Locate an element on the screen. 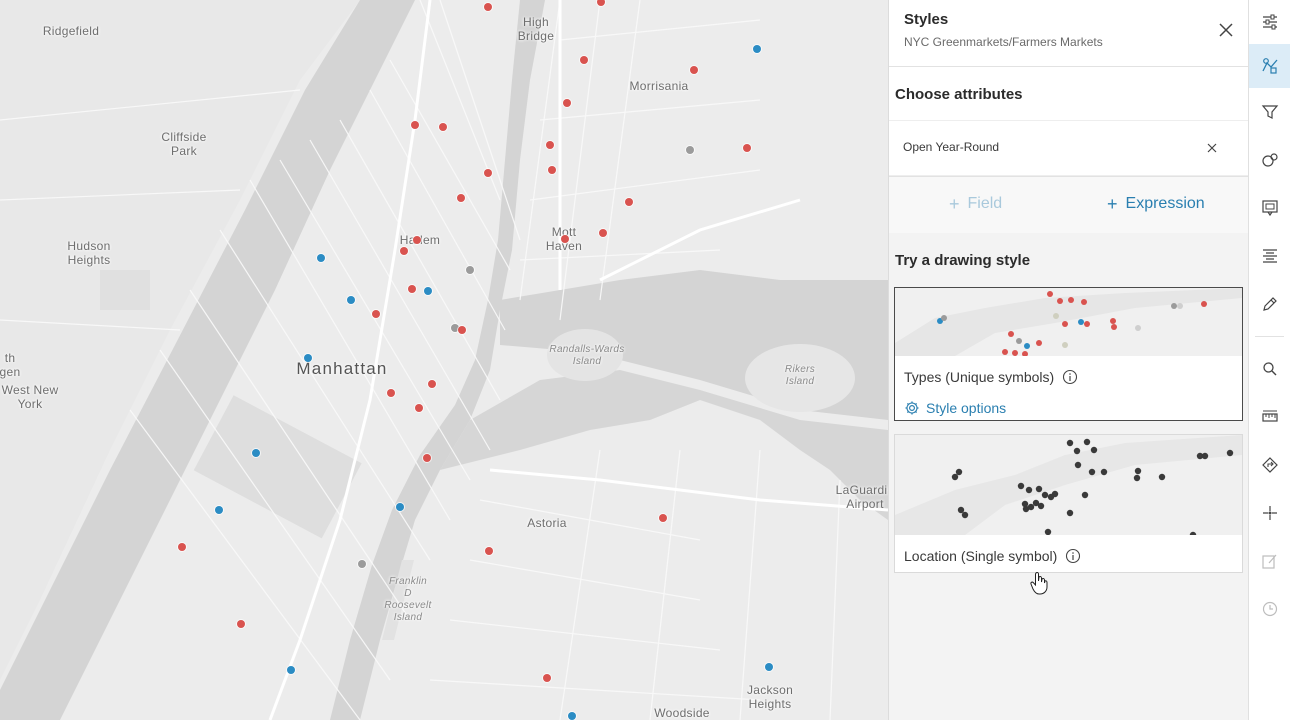 The height and width of the screenshot is (720, 1290). tool-filter is located at coordinates (1269, 112).